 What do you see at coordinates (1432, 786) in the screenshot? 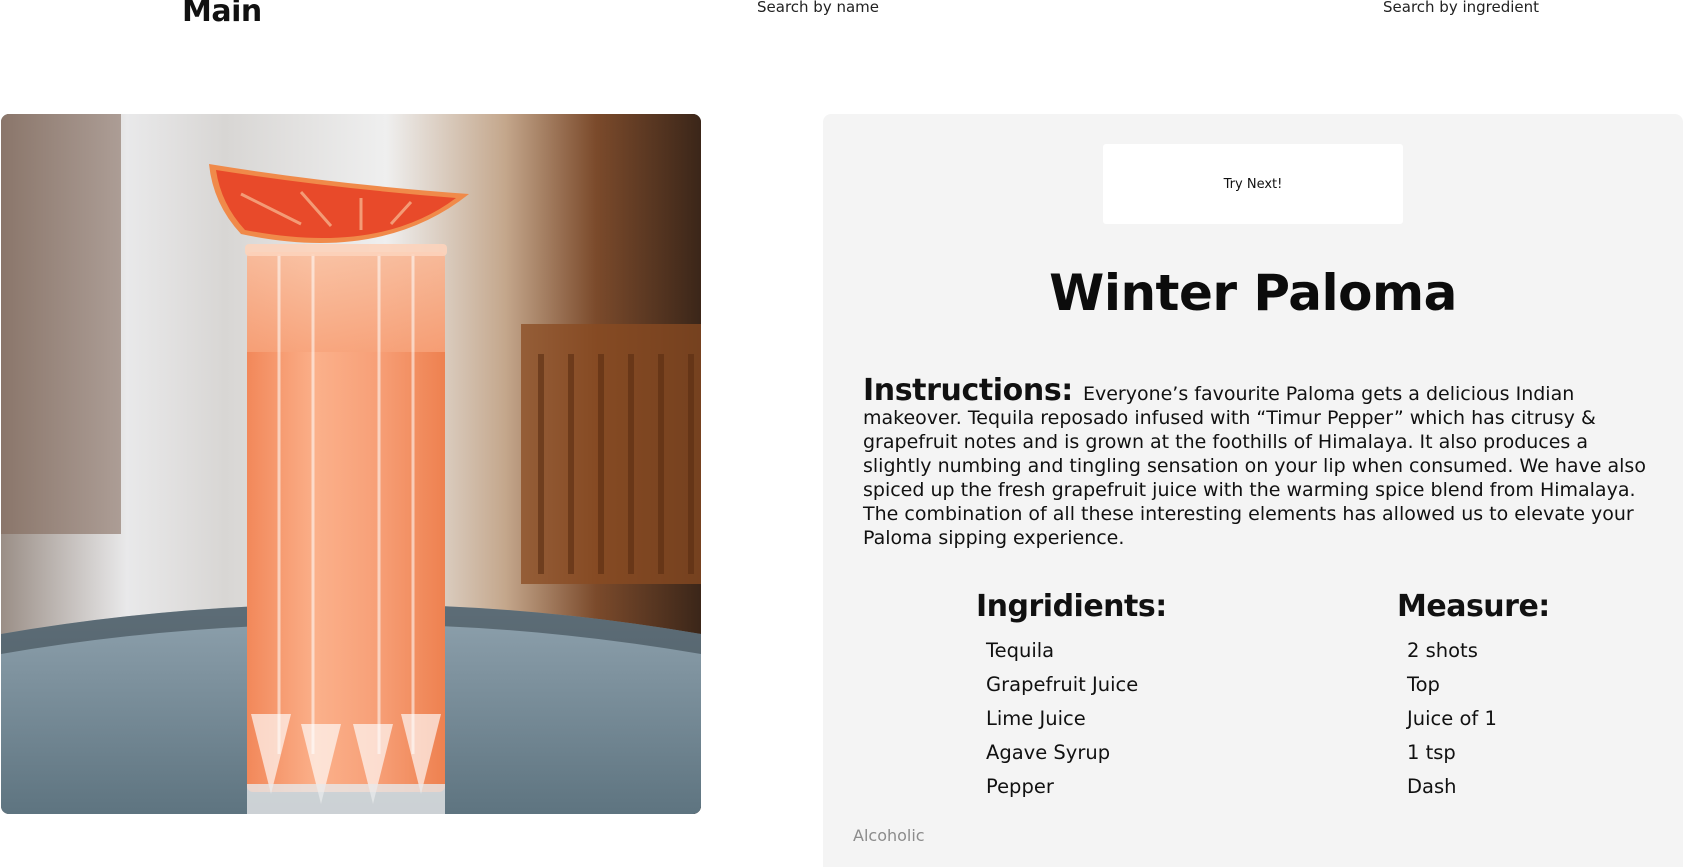
I see `measure-item: Dash` at bounding box center [1432, 786].